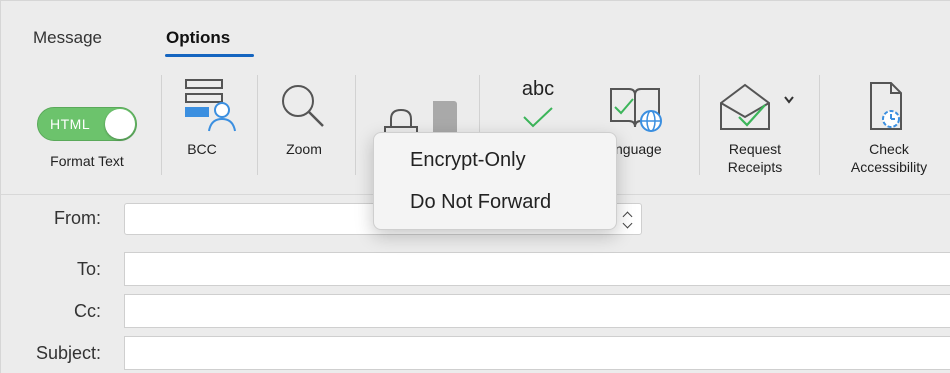 This screenshot has width=950, height=373. What do you see at coordinates (537, 311) in the screenshot?
I see `cc-field` at bounding box center [537, 311].